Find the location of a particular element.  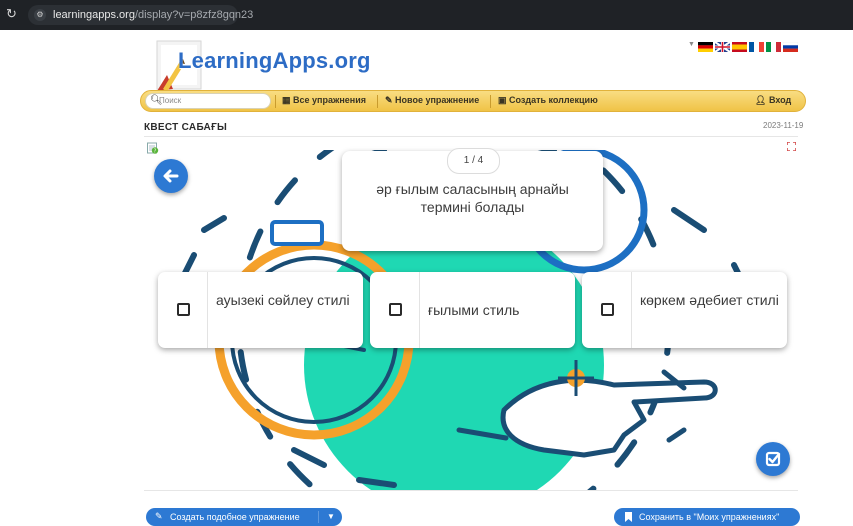

answer-option-label: ғылыми стиль is located at coordinates (474, 310).